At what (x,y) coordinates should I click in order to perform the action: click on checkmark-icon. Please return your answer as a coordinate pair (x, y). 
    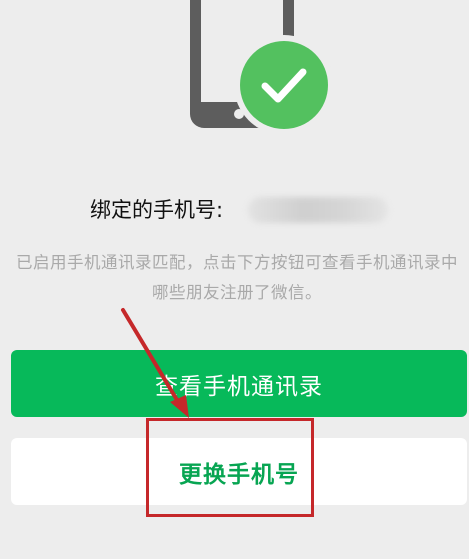
    Looking at the image, I should click on (284, 85).